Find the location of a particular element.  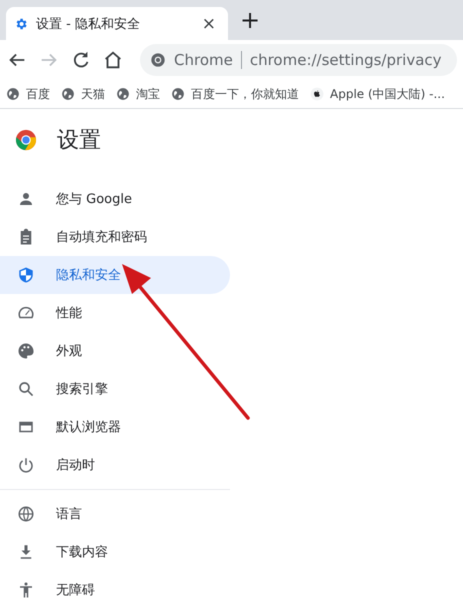

sidebar-item: 无障碍 is located at coordinates (115, 590).